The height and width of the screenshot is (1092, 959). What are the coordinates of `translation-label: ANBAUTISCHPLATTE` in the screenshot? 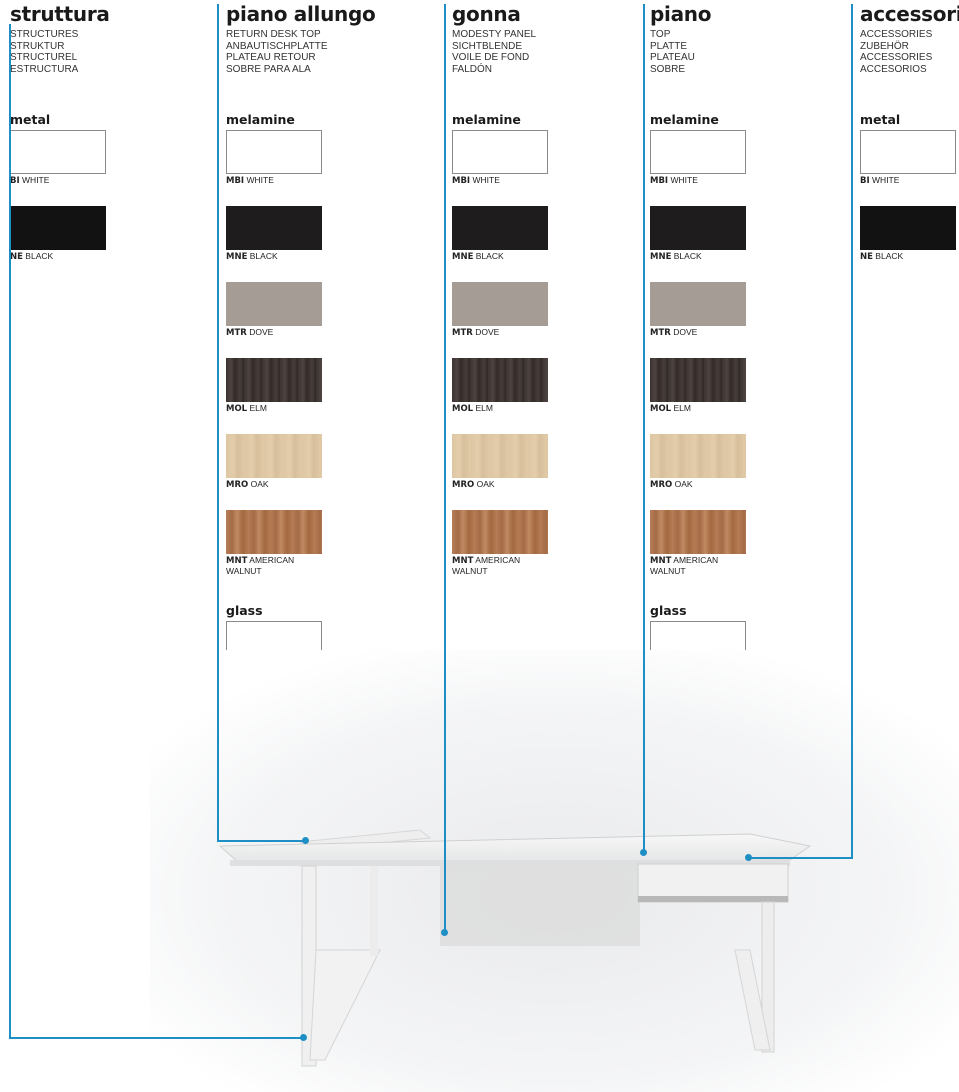 It's located at (277, 46).